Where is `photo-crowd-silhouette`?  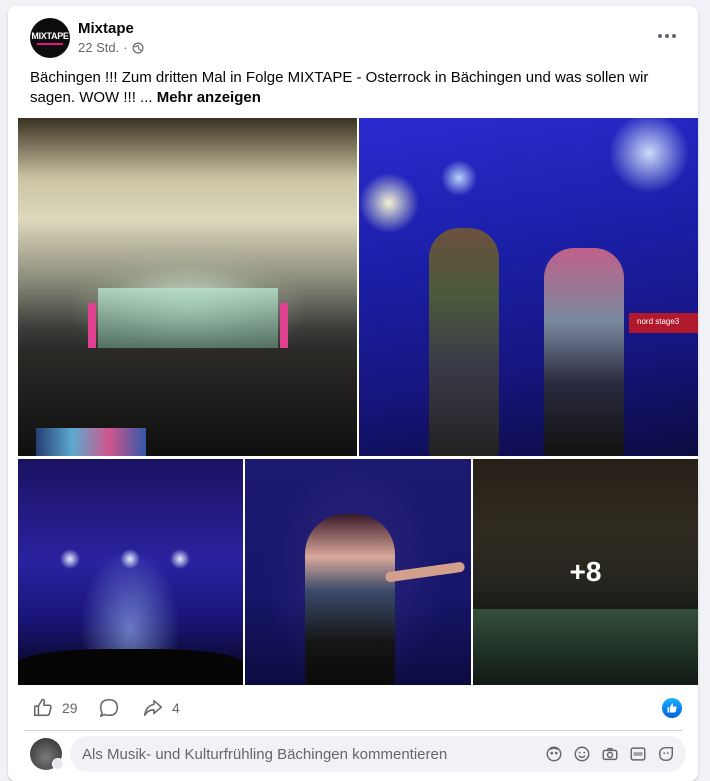 photo-crowd-silhouette is located at coordinates (130, 667).